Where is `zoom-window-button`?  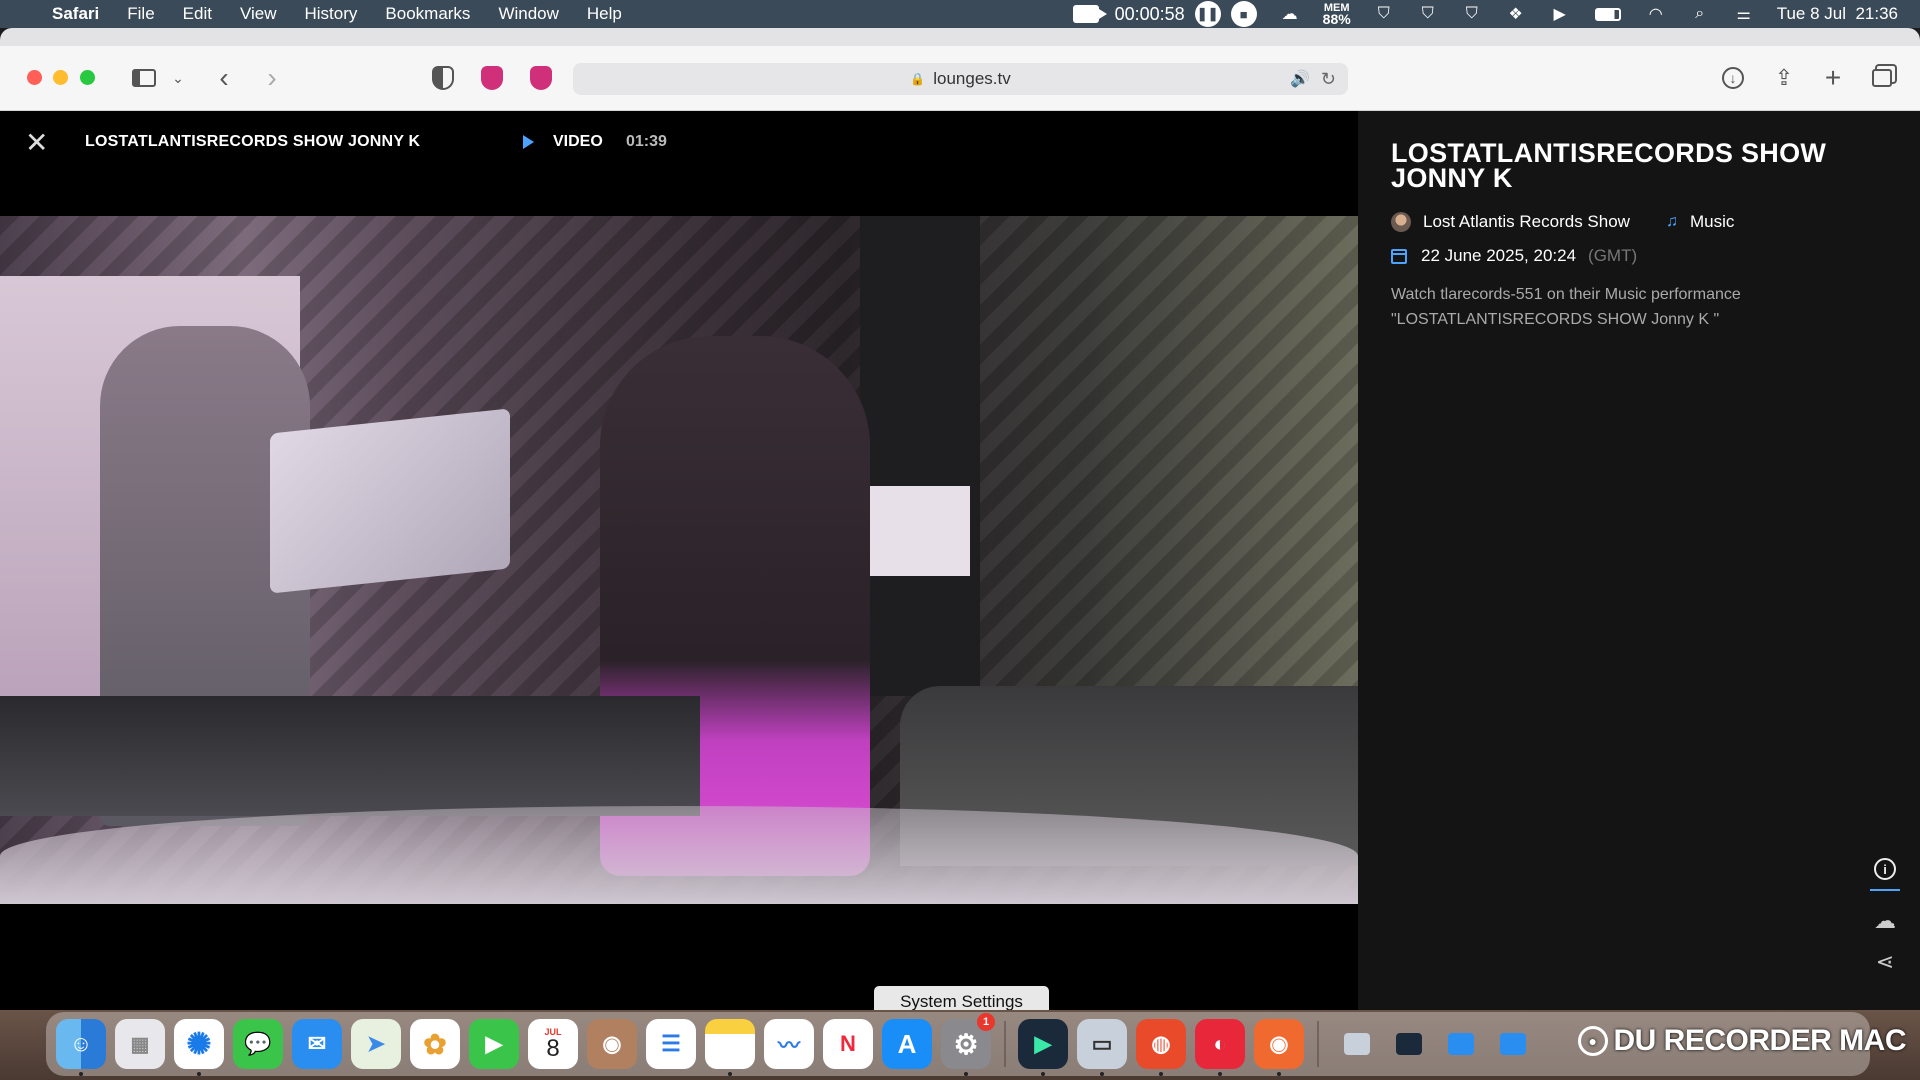
zoom-window-button is located at coordinates (87, 77).